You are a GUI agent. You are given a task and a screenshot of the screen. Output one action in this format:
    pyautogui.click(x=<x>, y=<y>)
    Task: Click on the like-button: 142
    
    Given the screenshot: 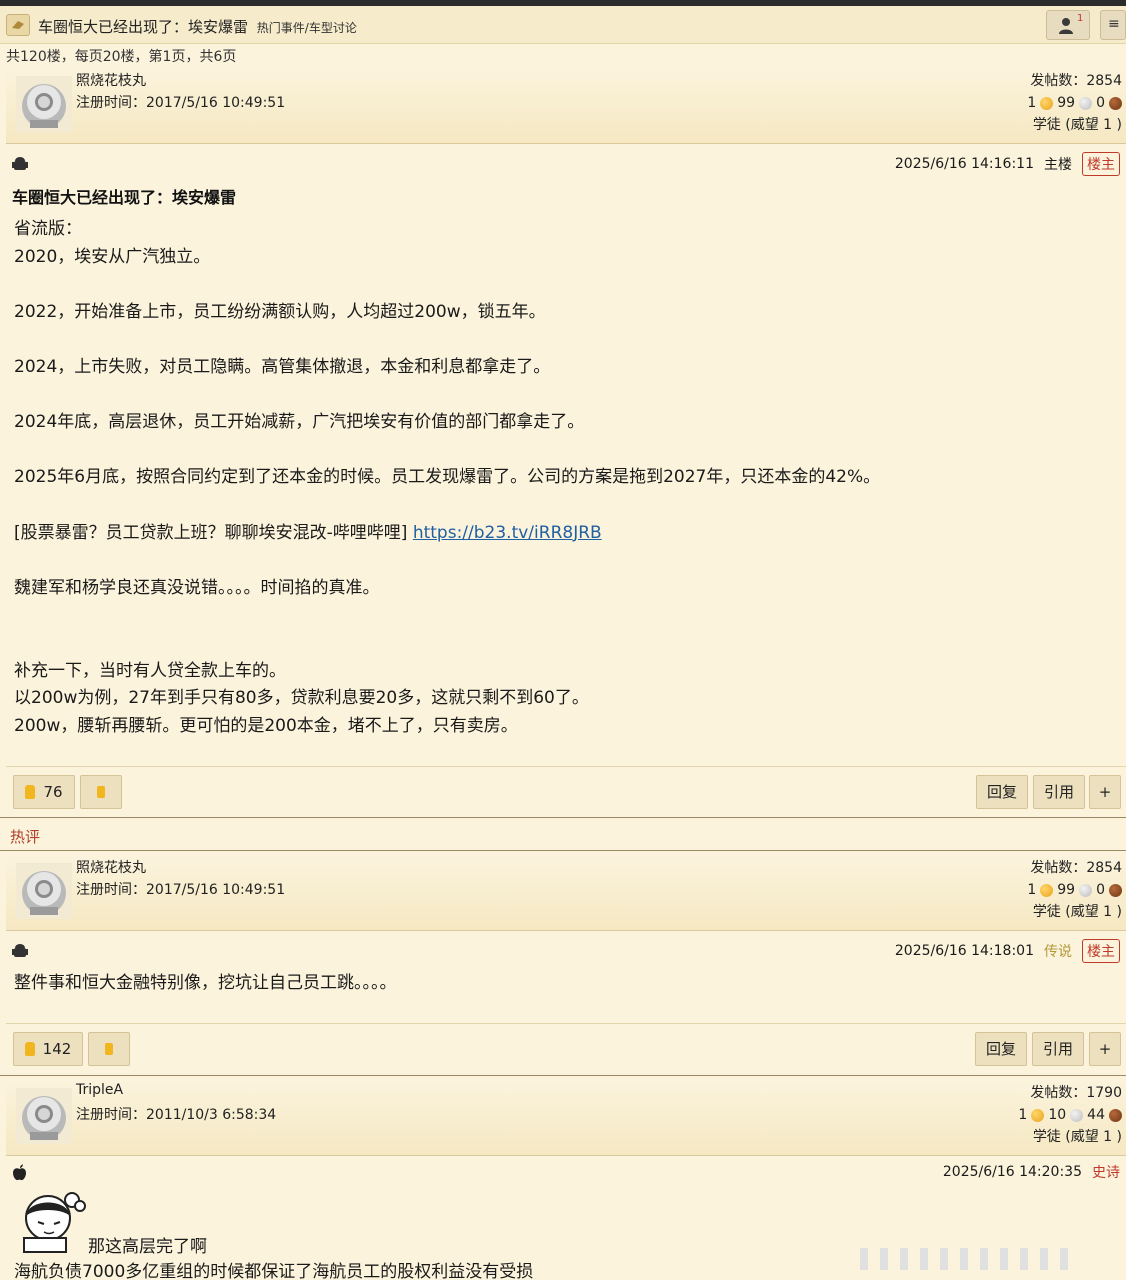 What is the action you would take?
    pyautogui.click(x=48, y=1049)
    